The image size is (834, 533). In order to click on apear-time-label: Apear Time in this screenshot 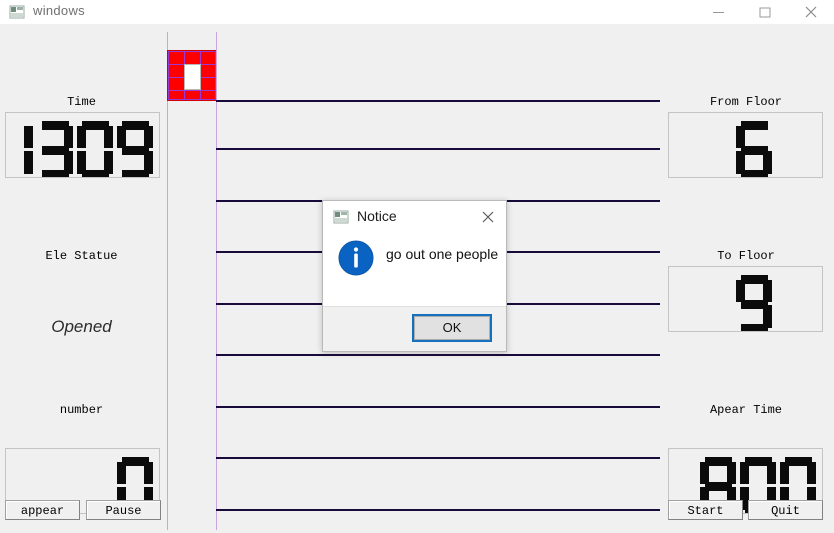, I will do `click(745, 410)`.